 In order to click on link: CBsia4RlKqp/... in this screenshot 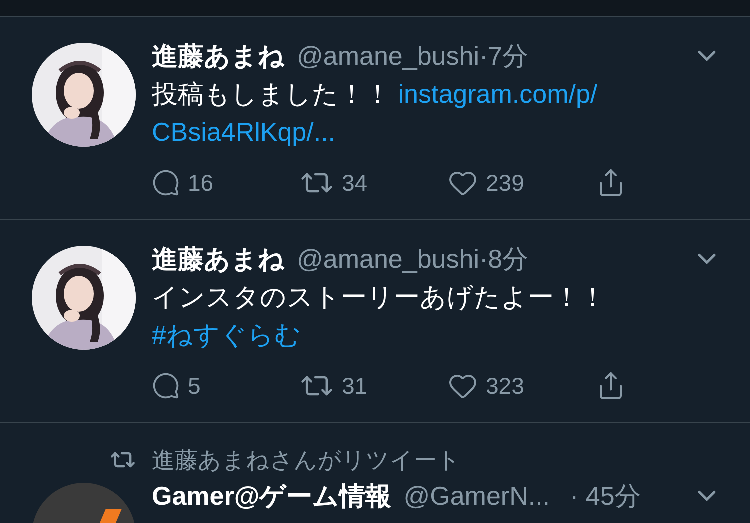, I will do `click(244, 132)`.